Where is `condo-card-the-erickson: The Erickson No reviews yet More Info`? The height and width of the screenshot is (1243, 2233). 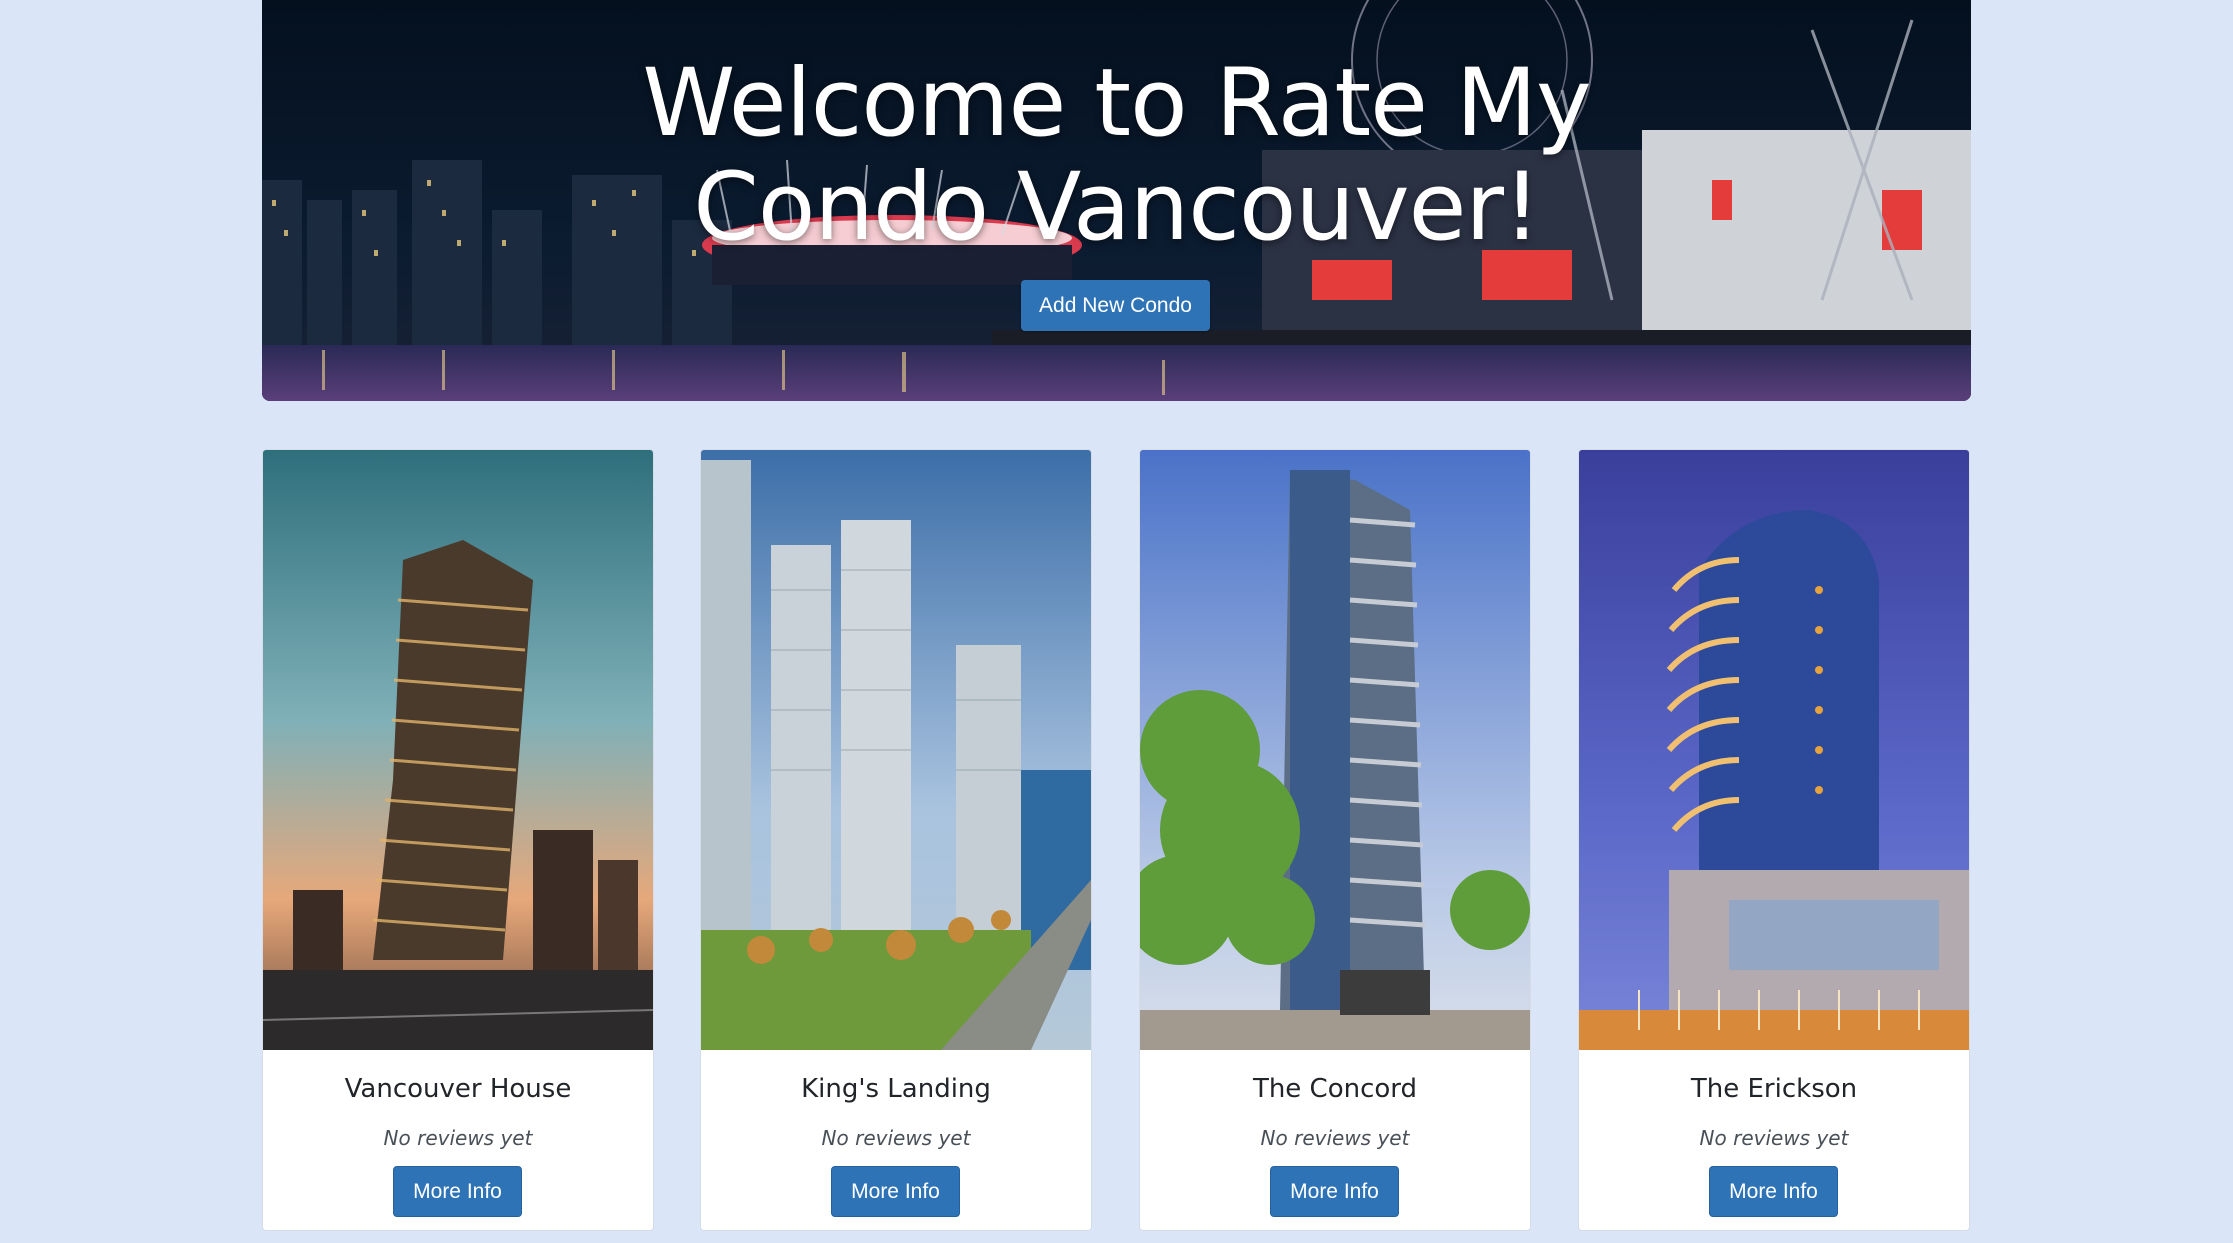
condo-card-the-erickson: The Erickson No reviews yet More Info is located at coordinates (1774, 840).